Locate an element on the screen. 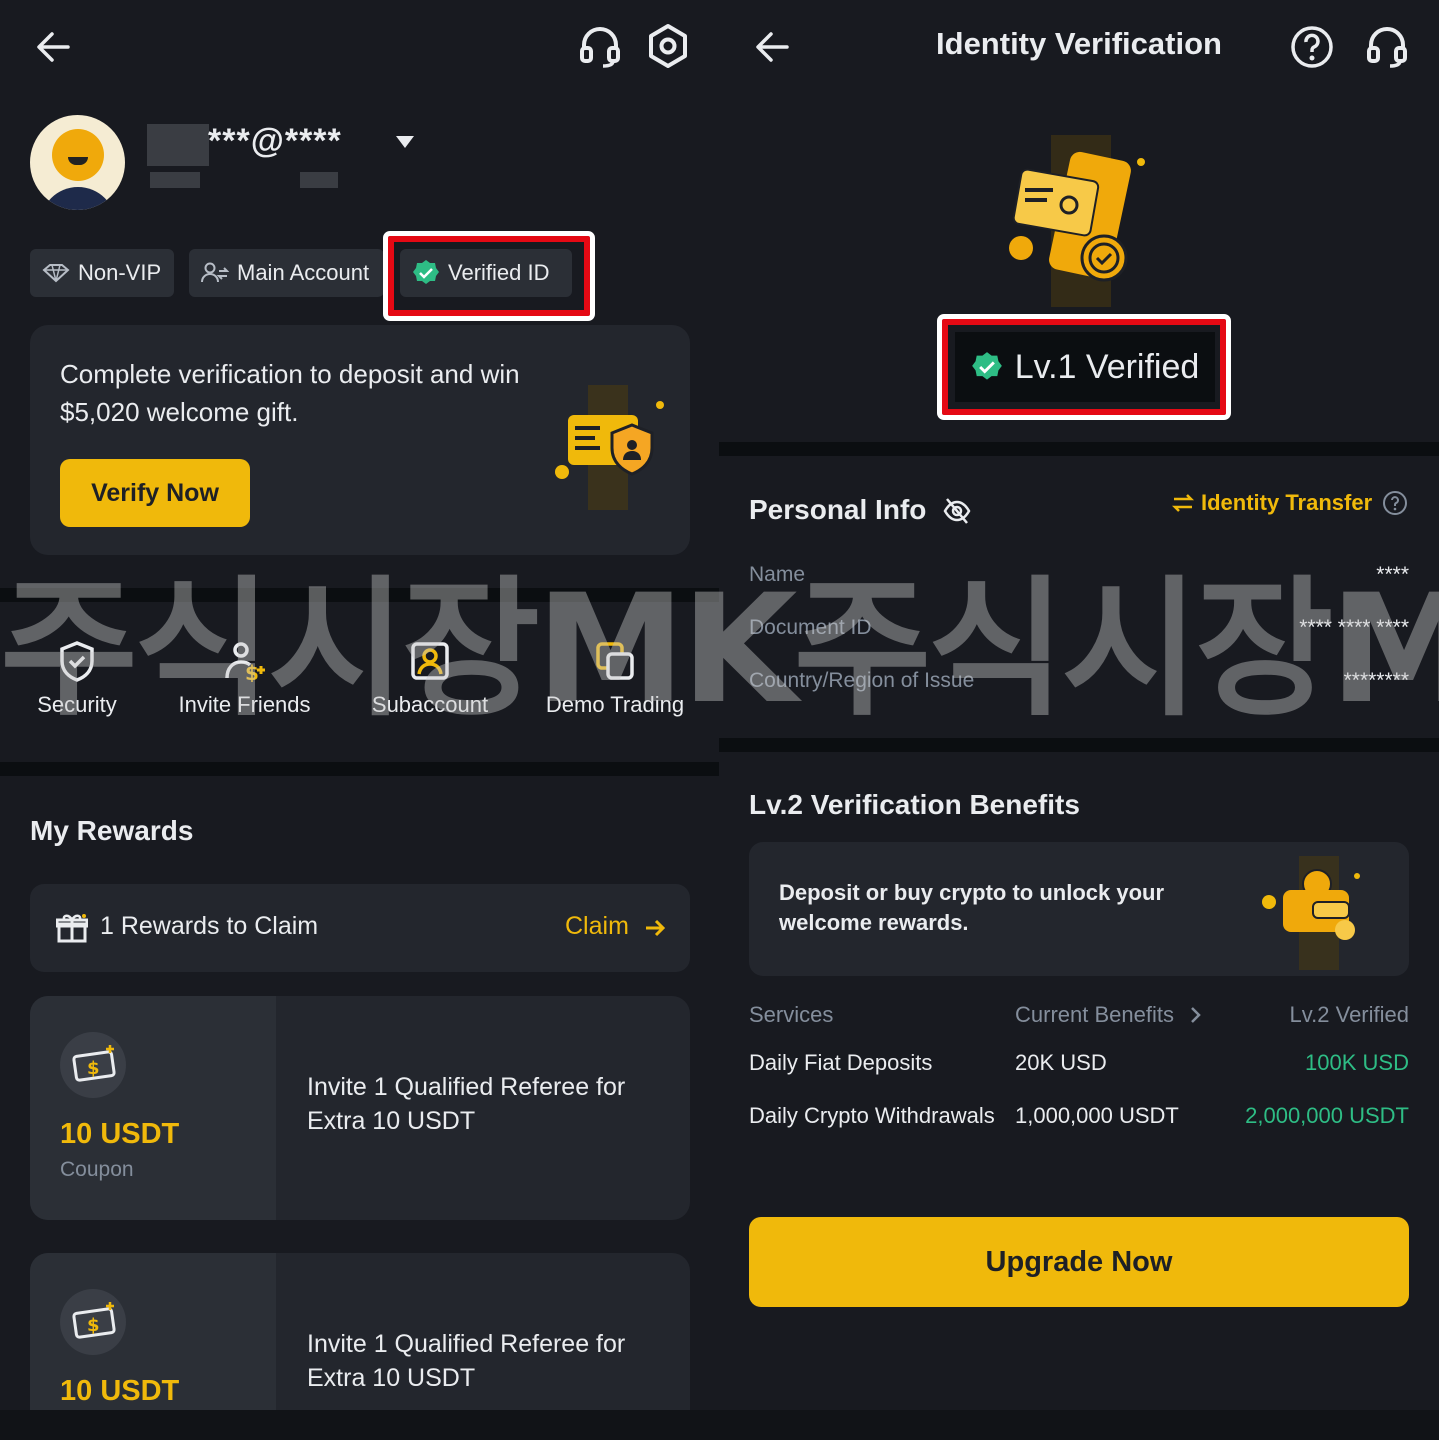 Image resolution: width=1439 pixels, height=1440 pixels. section-title: My Rewards is located at coordinates (112, 830).